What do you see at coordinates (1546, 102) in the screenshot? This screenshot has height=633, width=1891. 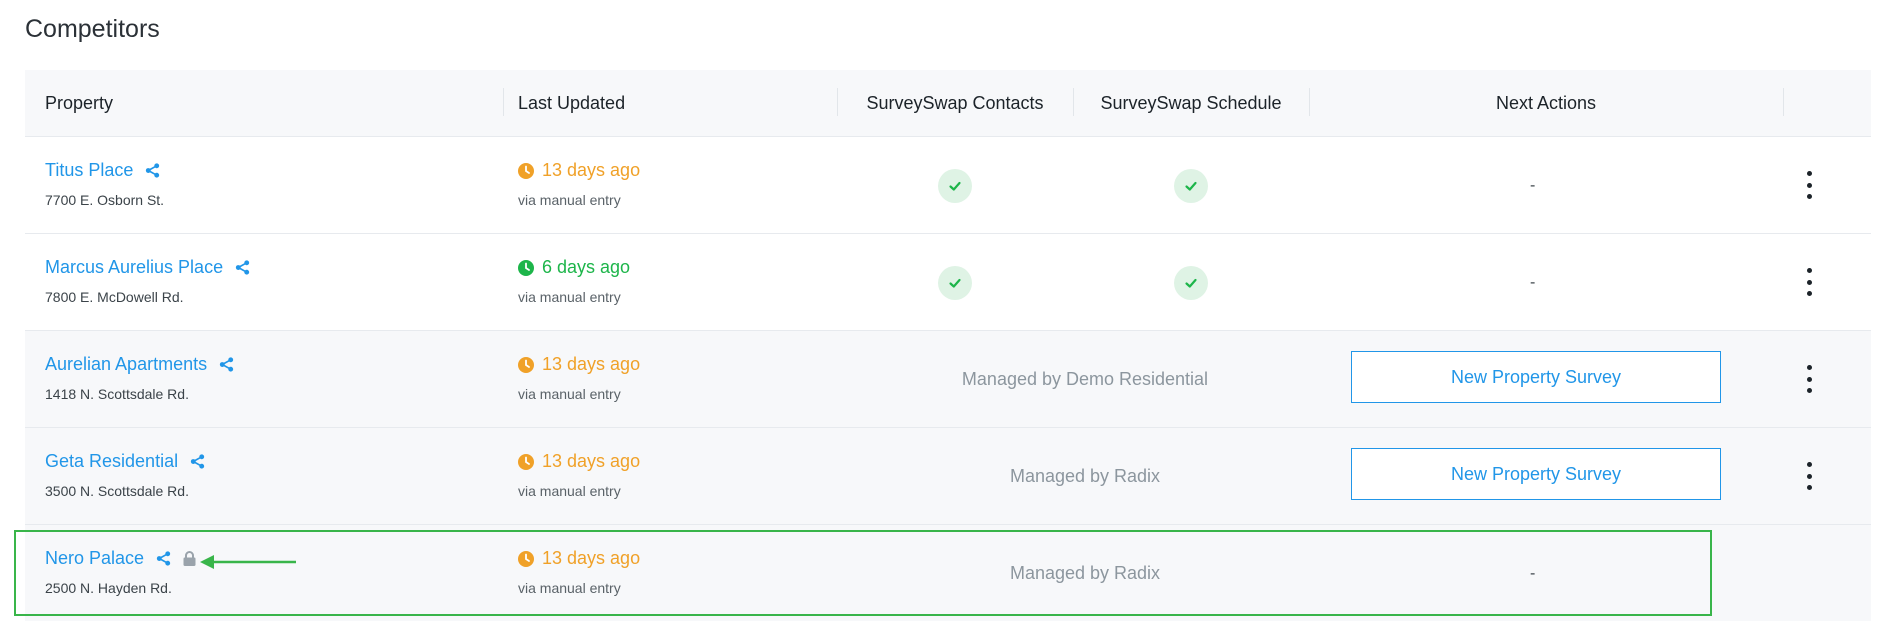 I see `header-next-actions: Next Actions` at bounding box center [1546, 102].